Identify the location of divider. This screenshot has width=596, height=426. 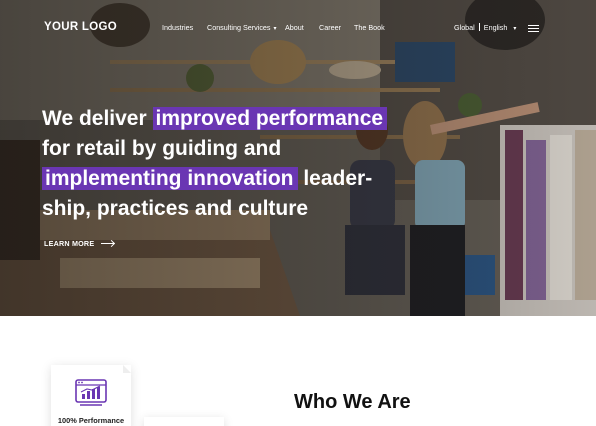
(479, 27).